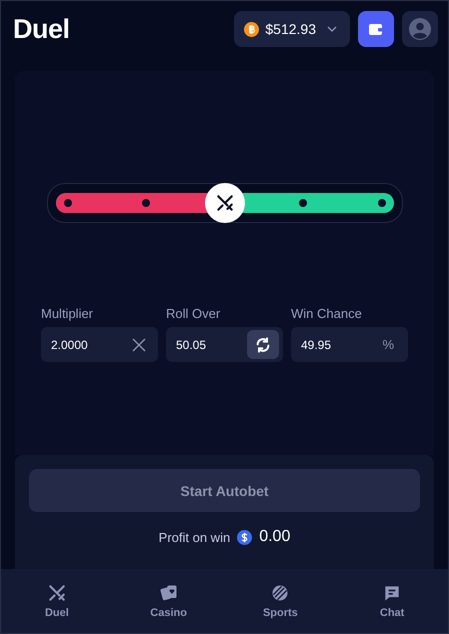 This screenshot has width=449, height=634. What do you see at coordinates (67, 313) in the screenshot?
I see `field-label: Multiplier` at bounding box center [67, 313].